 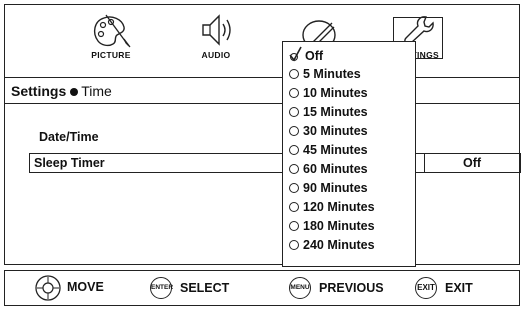 What do you see at coordinates (262, 77) in the screenshot?
I see `tabs-divider` at bounding box center [262, 77].